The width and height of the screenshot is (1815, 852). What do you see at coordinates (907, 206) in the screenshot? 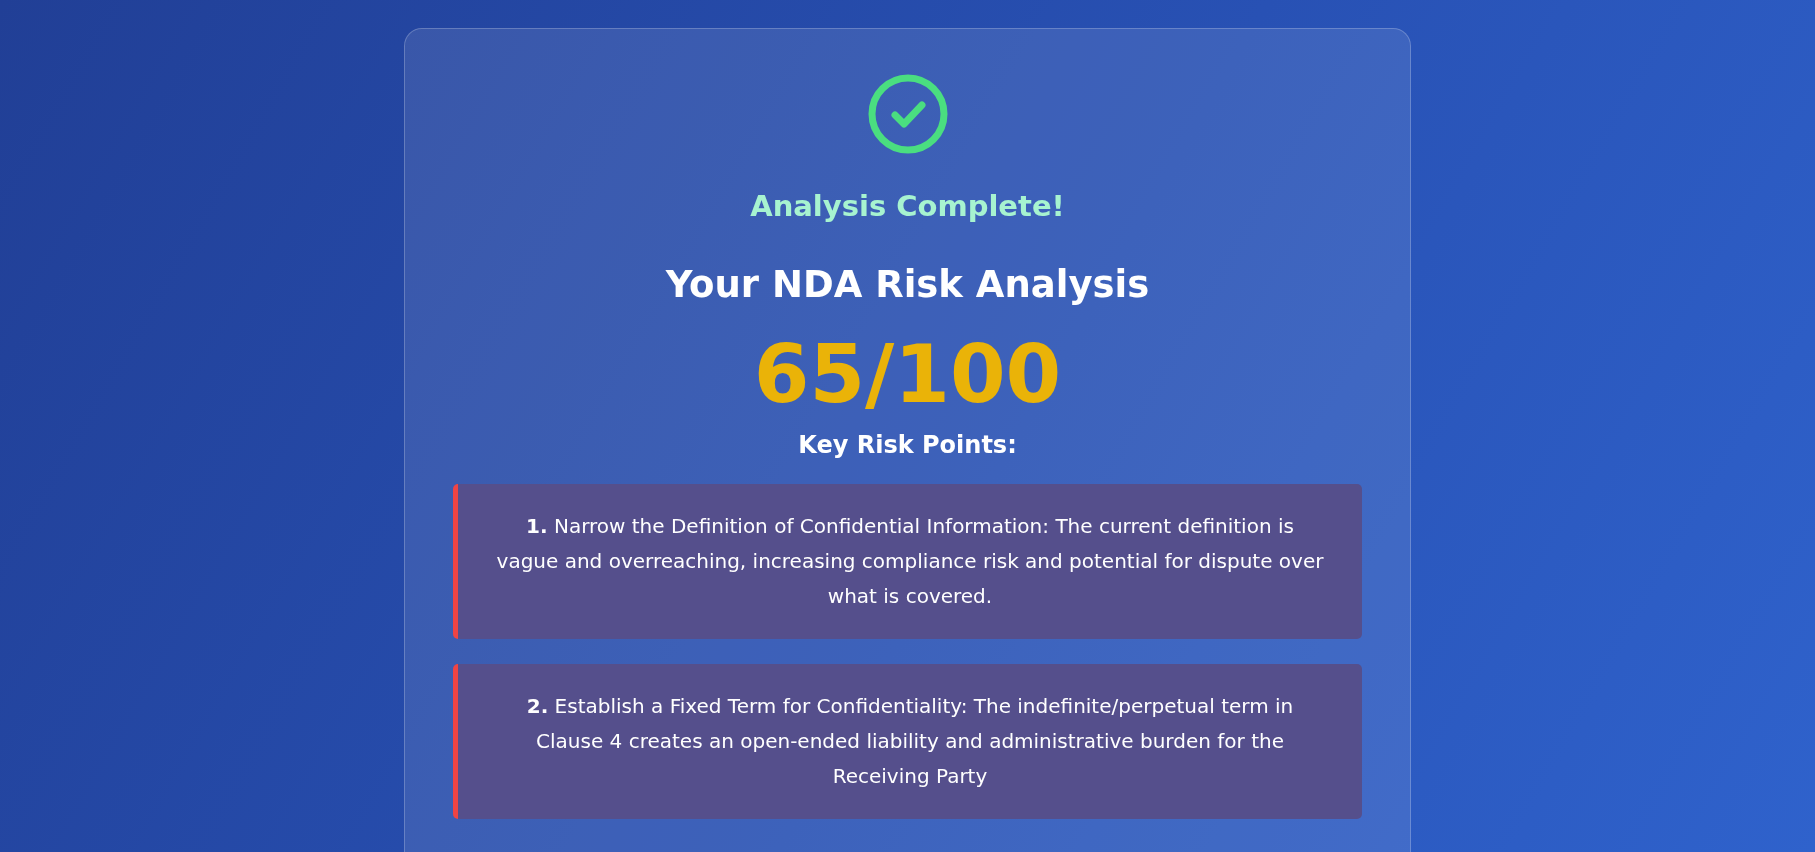
I see `status-message: Analysis Complete!` at bounding box center [907, 206].